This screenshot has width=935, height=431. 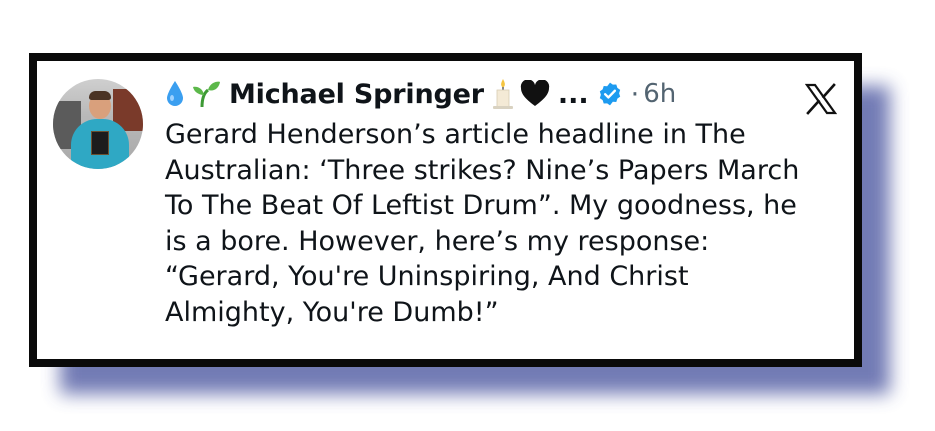 What do you see at coordinates (356, 94) in the screenshot?
I see `author-display-name: Michael Springer` at bounding box center [356, 94].